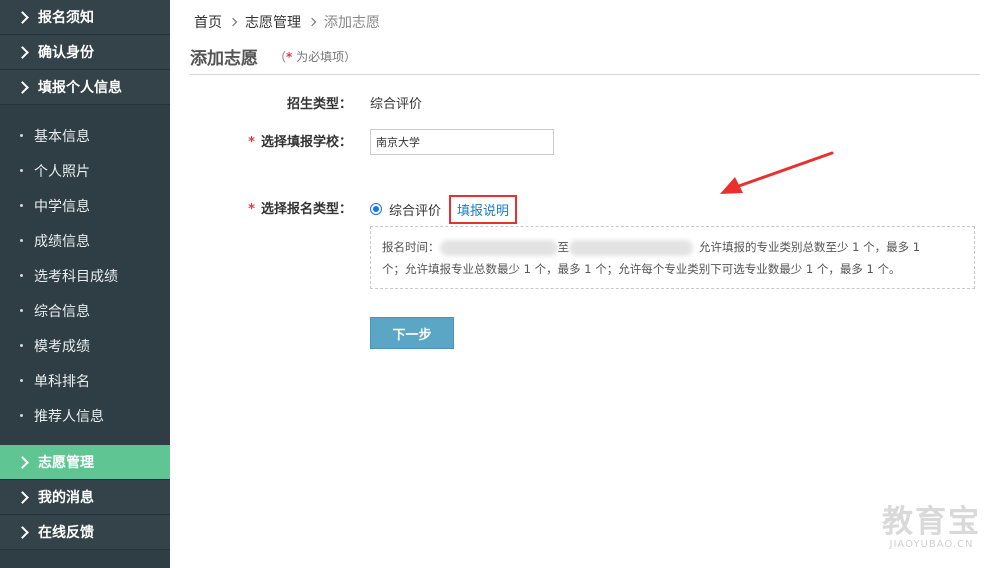 The height and width of the screenshot is (568, 1001). What do you see at coordinates (66, 498) in the screenshot?
I see `nav-section-label: 我的消息` at bounding box center [66, 498].